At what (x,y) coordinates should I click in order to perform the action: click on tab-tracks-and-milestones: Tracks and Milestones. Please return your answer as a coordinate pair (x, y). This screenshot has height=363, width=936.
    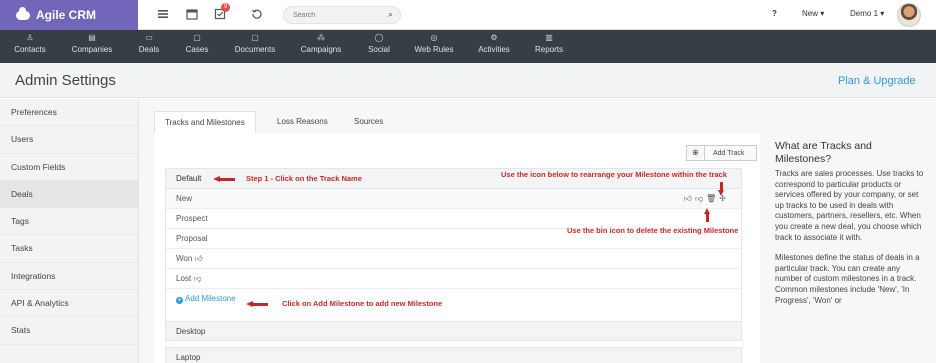
    Looking at the image, I should click on (205, 122).